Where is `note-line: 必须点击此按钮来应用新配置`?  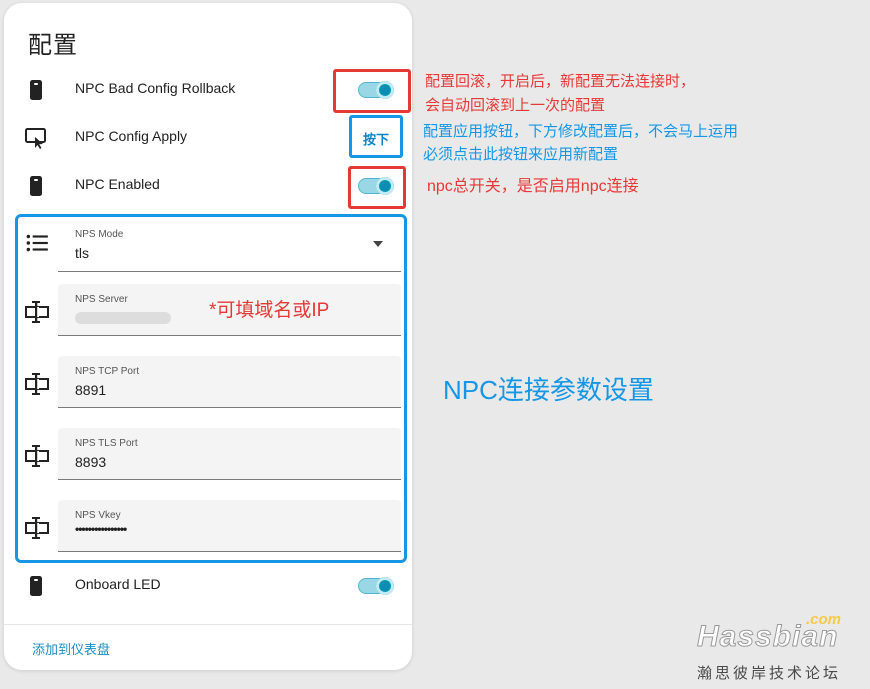
note-line: 必须点击此按钮来应用新配置 is located at coordinates (521, 154).